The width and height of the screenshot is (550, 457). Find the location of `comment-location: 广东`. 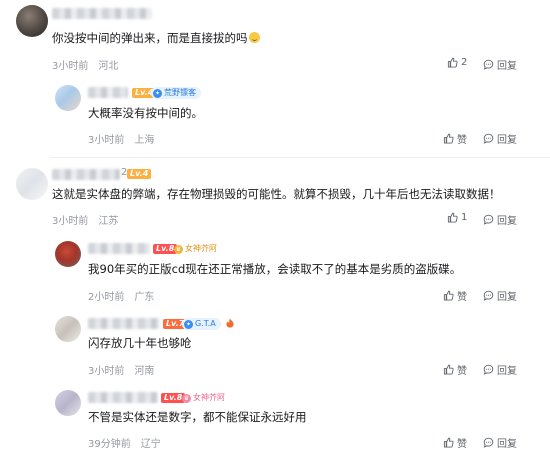

comment-location: 广东 is located at coordinates (144, 297).